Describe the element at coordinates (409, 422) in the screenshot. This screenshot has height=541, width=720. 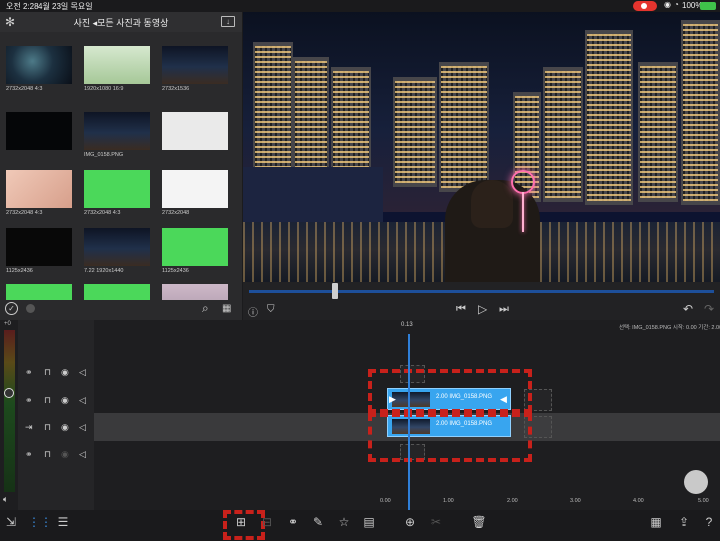
I see `playhead` at that location.